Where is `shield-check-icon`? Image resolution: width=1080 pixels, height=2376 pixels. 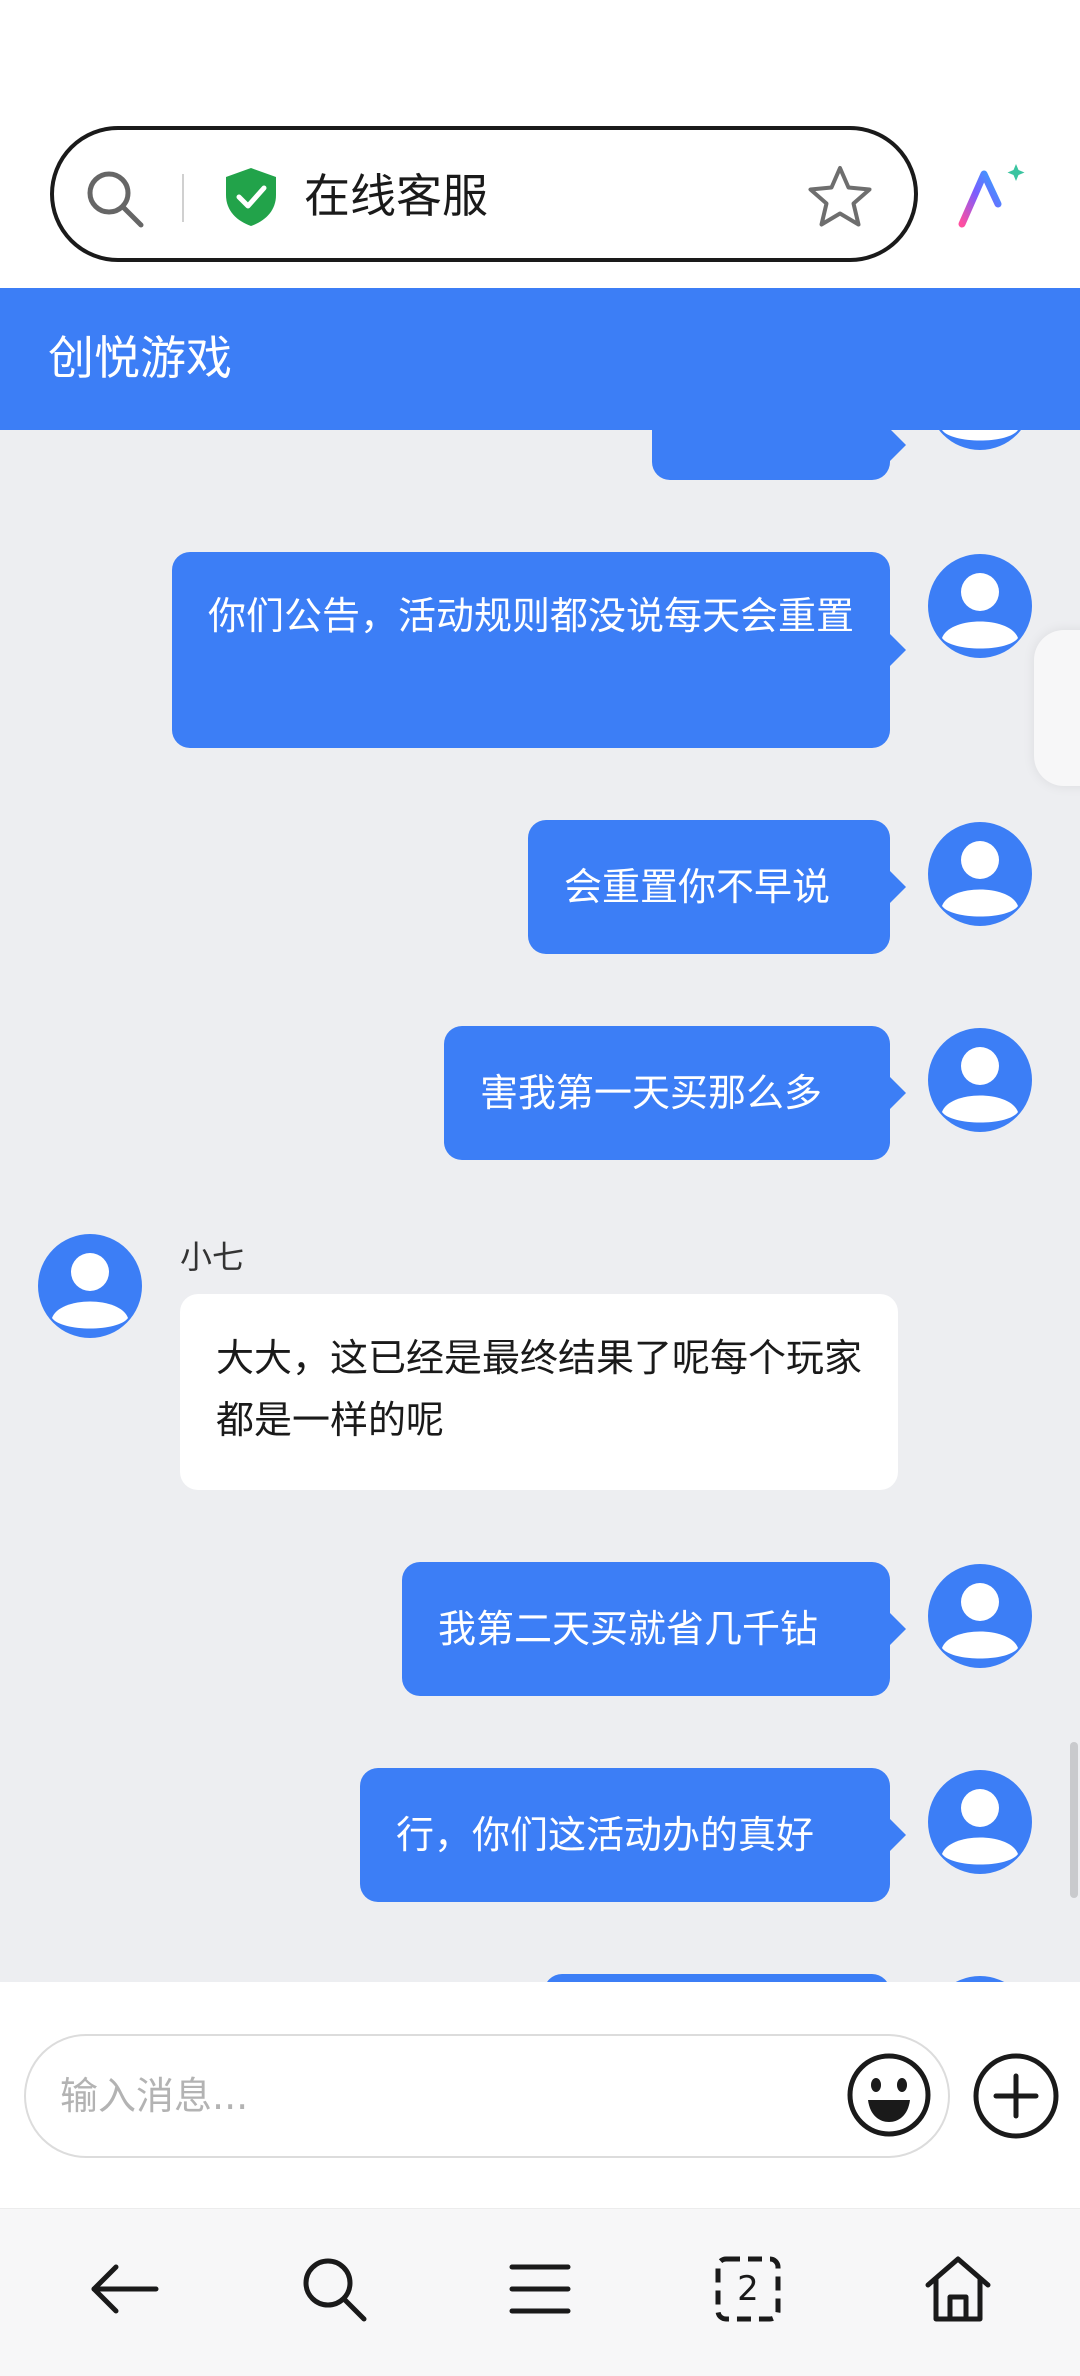
shield-check-icon is located at coordinates (251, 197).